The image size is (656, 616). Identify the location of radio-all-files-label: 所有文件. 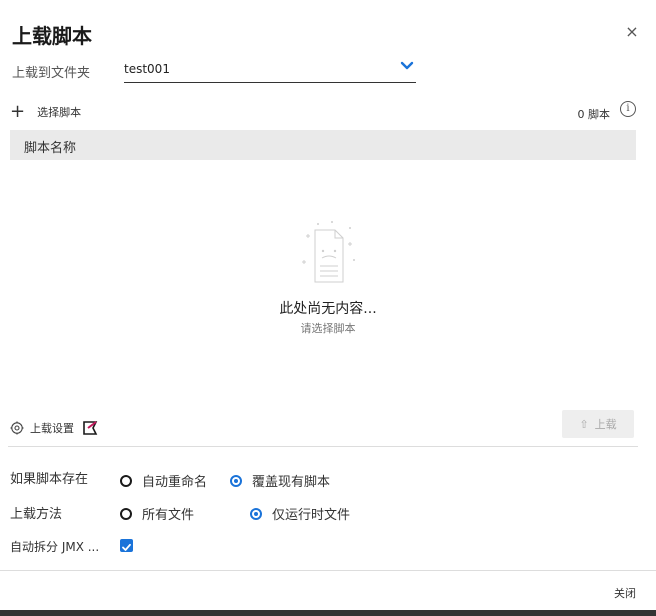
(168, 515).